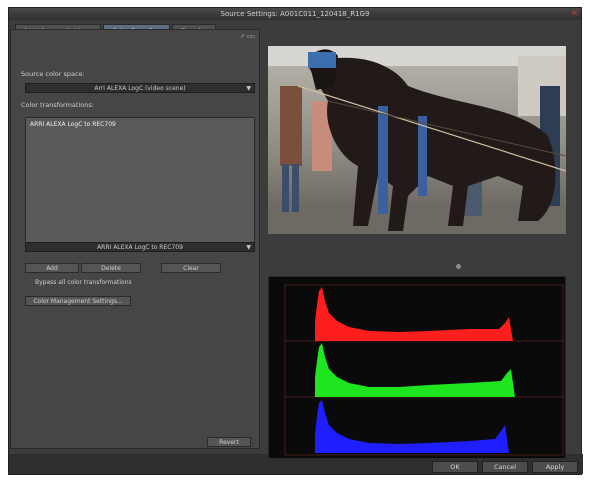 The image size is (590, 481). I want to click on apply-button: Apply, so click(555, 467).